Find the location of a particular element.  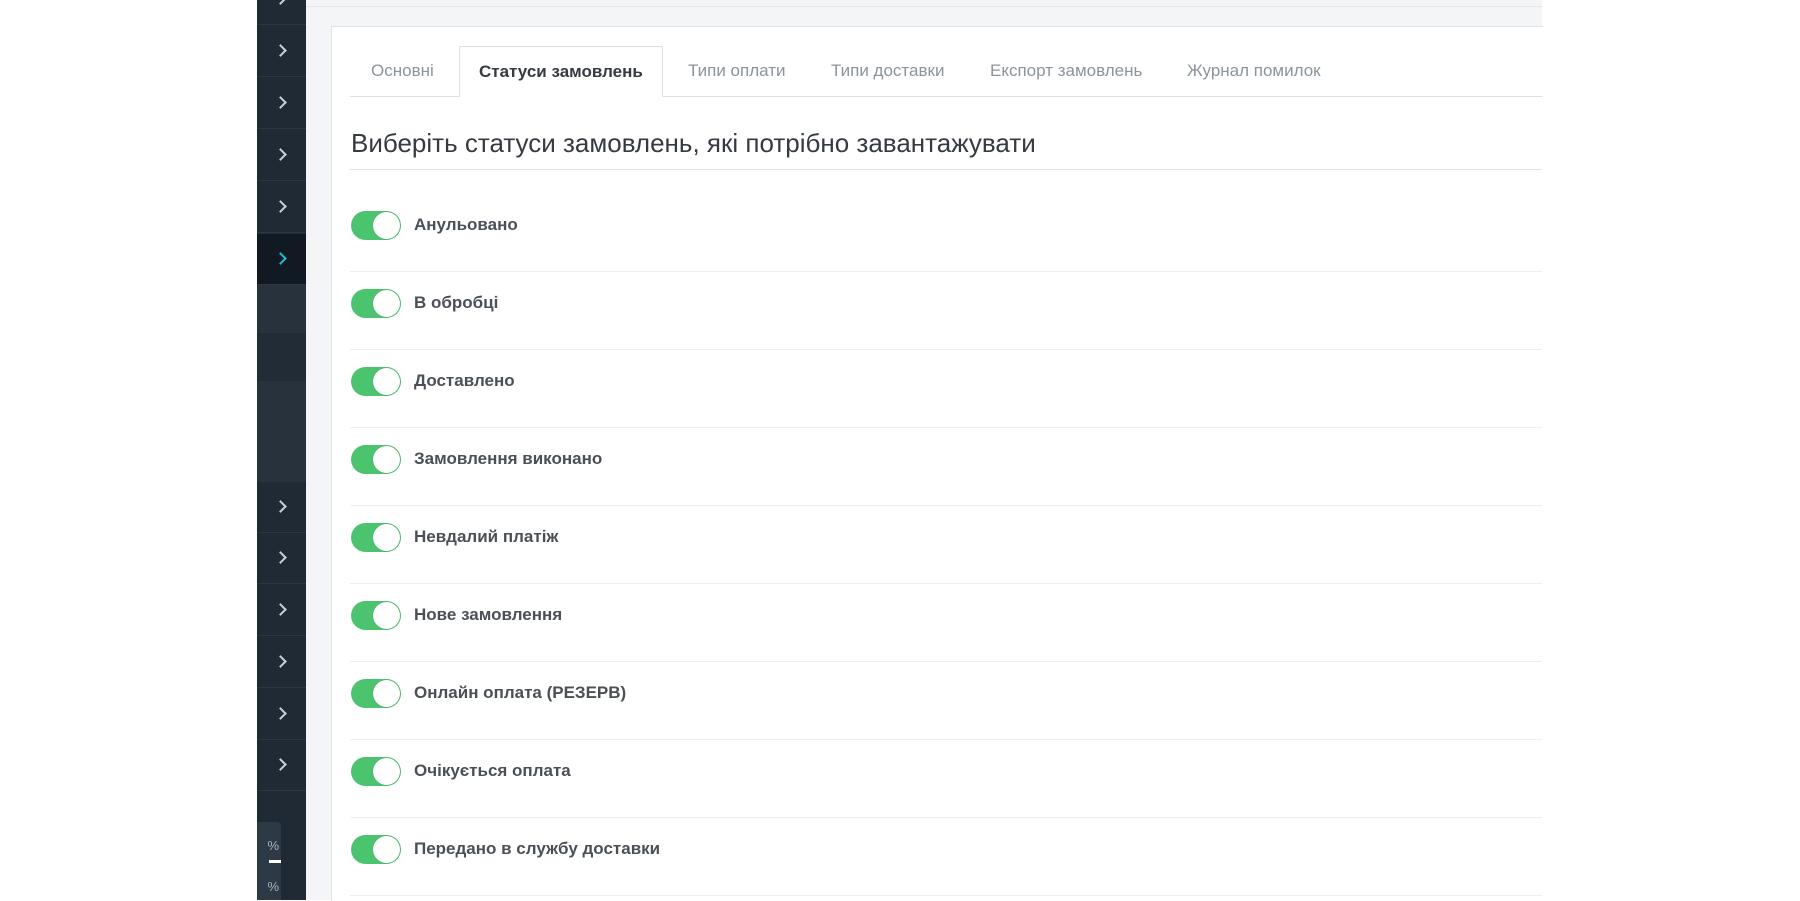

status-row: Онлайн оплата (РЕЗЕРВ) is located at coordinates (946, 701).